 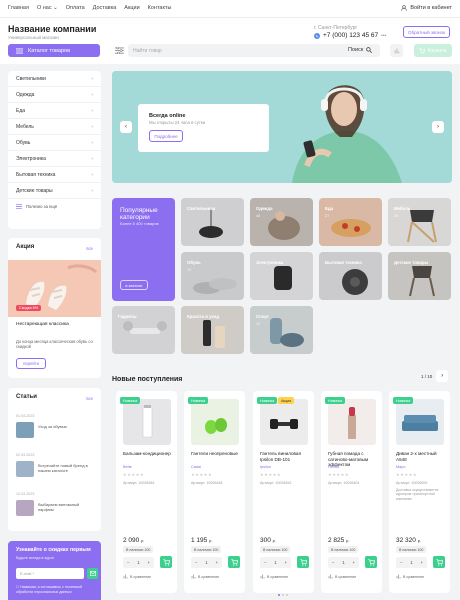 What do you see at coordinates (360, 50) in the screenshot?
I see `search-button: Поиск` at bounding box center [360, 50].